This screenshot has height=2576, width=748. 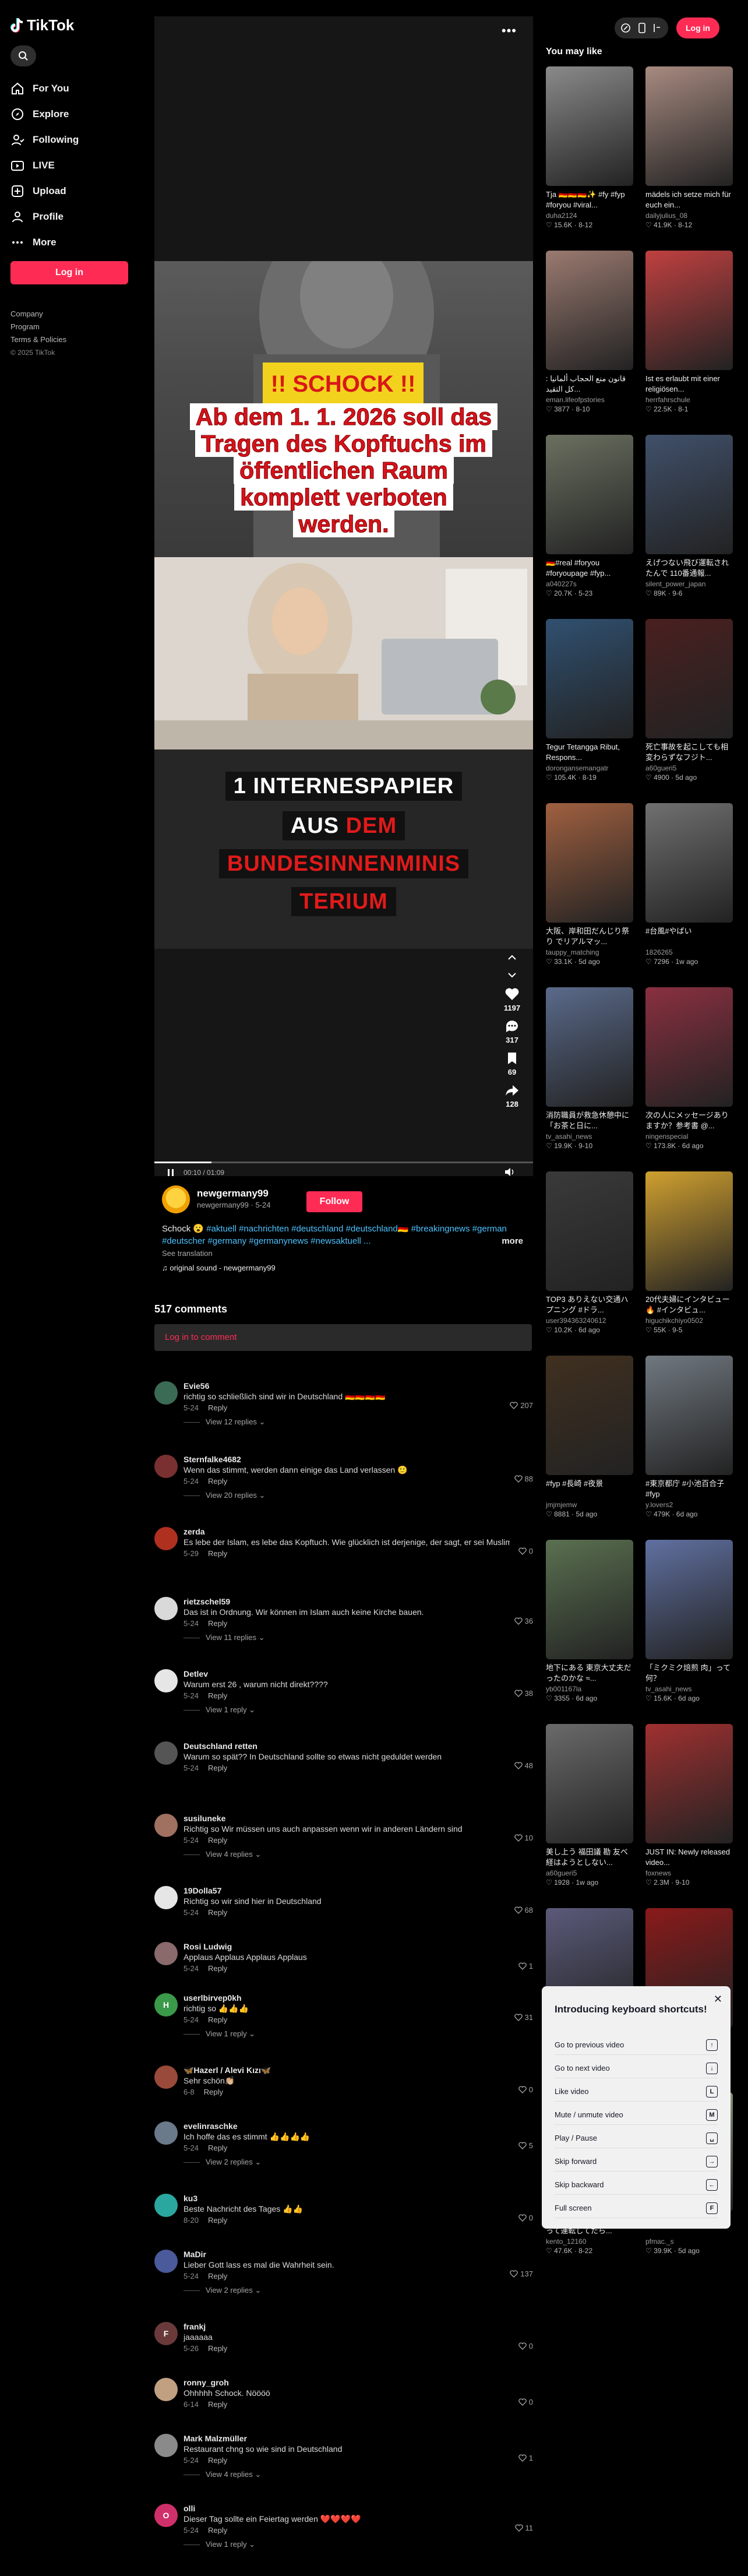 I want to click on comment-author: Mark Malzmüller, so click(x=215, y=2439).